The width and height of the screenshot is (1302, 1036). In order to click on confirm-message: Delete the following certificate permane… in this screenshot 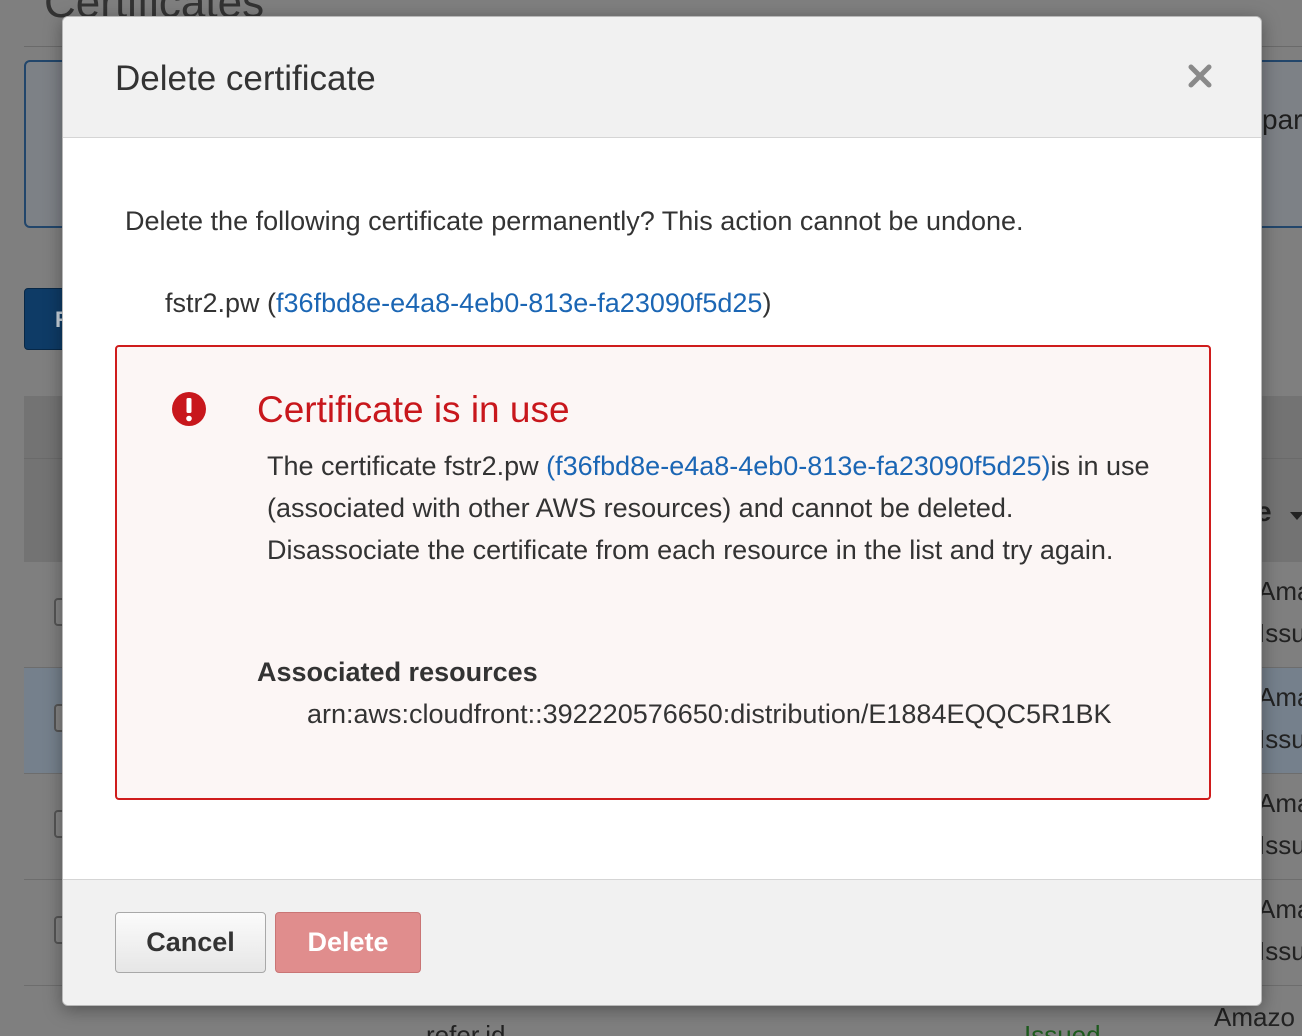, I will do `click(574, 221)`.